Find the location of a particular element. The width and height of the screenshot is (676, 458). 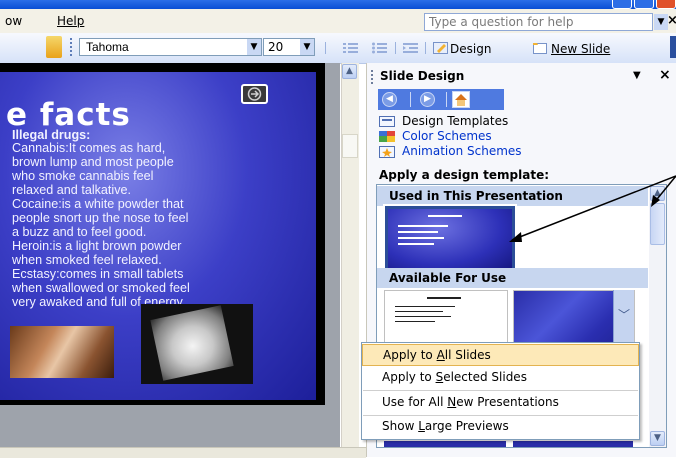

callout-arrow-line is located at coordinates (593, 208).